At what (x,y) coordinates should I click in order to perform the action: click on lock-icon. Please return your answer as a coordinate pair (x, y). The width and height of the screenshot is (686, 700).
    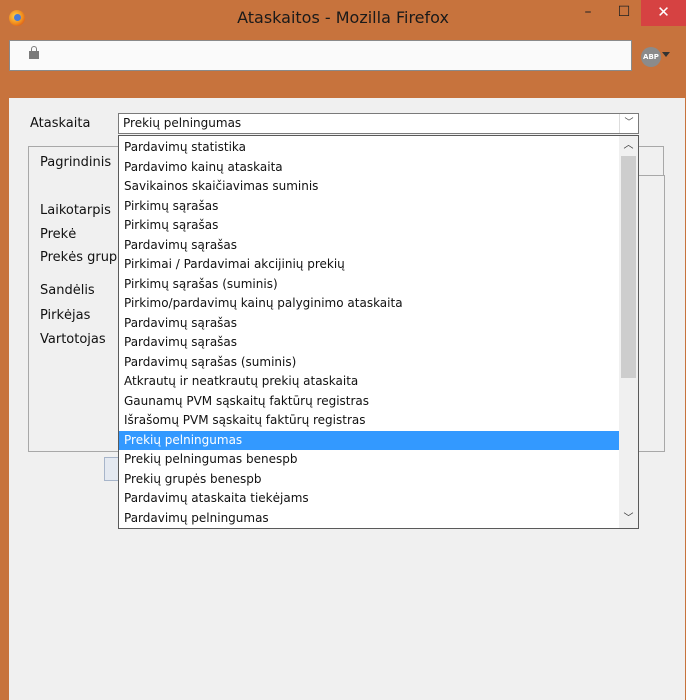
    Looking at the image, I should click on (34, 52).